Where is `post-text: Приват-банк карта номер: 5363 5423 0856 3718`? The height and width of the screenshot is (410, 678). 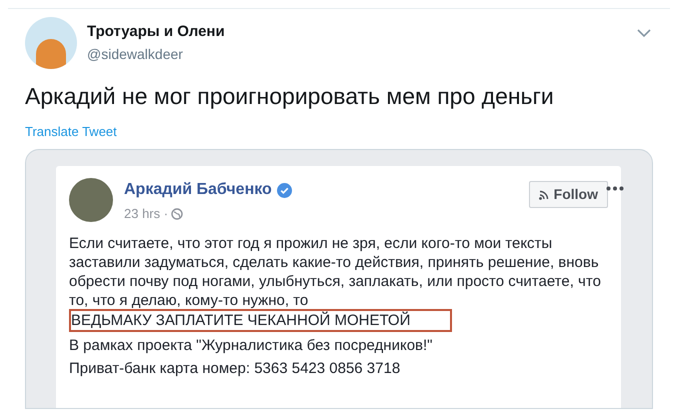 post-text: Приват-банк карта номер: 5363 5423 0856 3718 is located at coordinates (235, 368).